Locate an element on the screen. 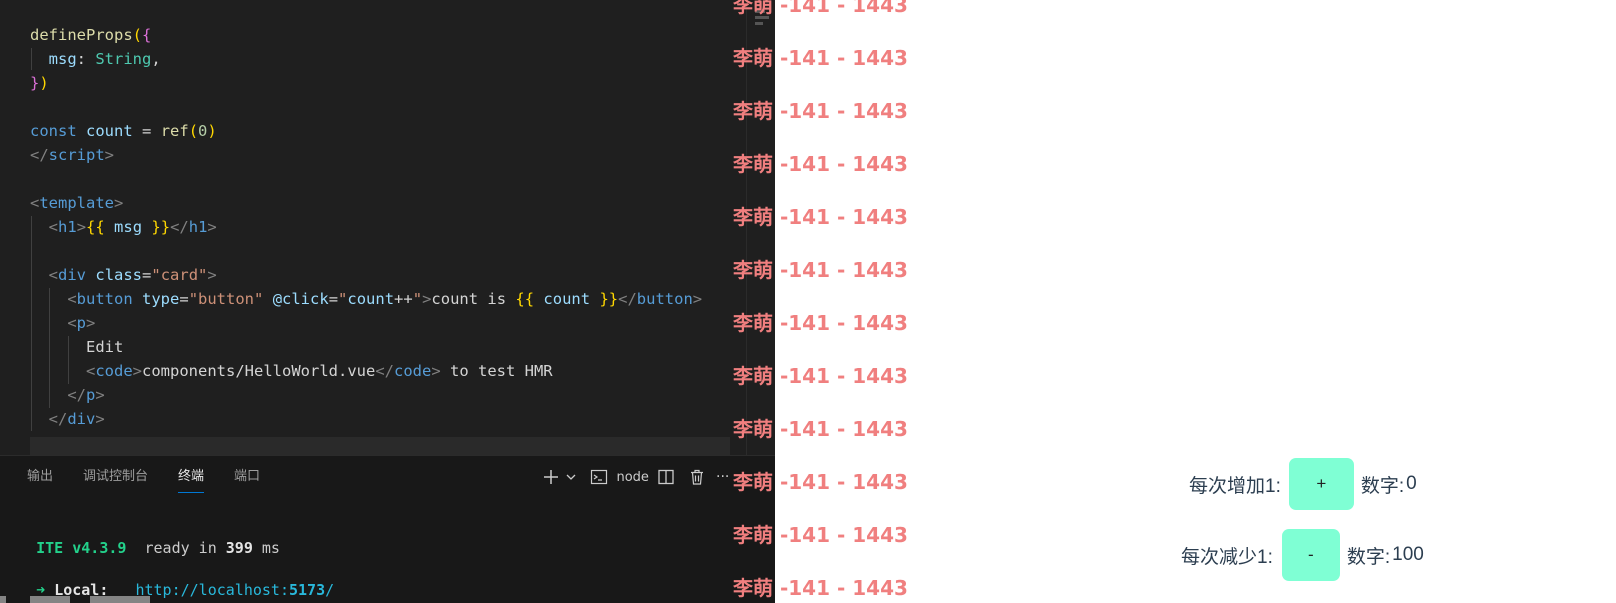 The width and height of the screenshot is (1616, 603). code-line: <template> is located at coordinates (76, 203).